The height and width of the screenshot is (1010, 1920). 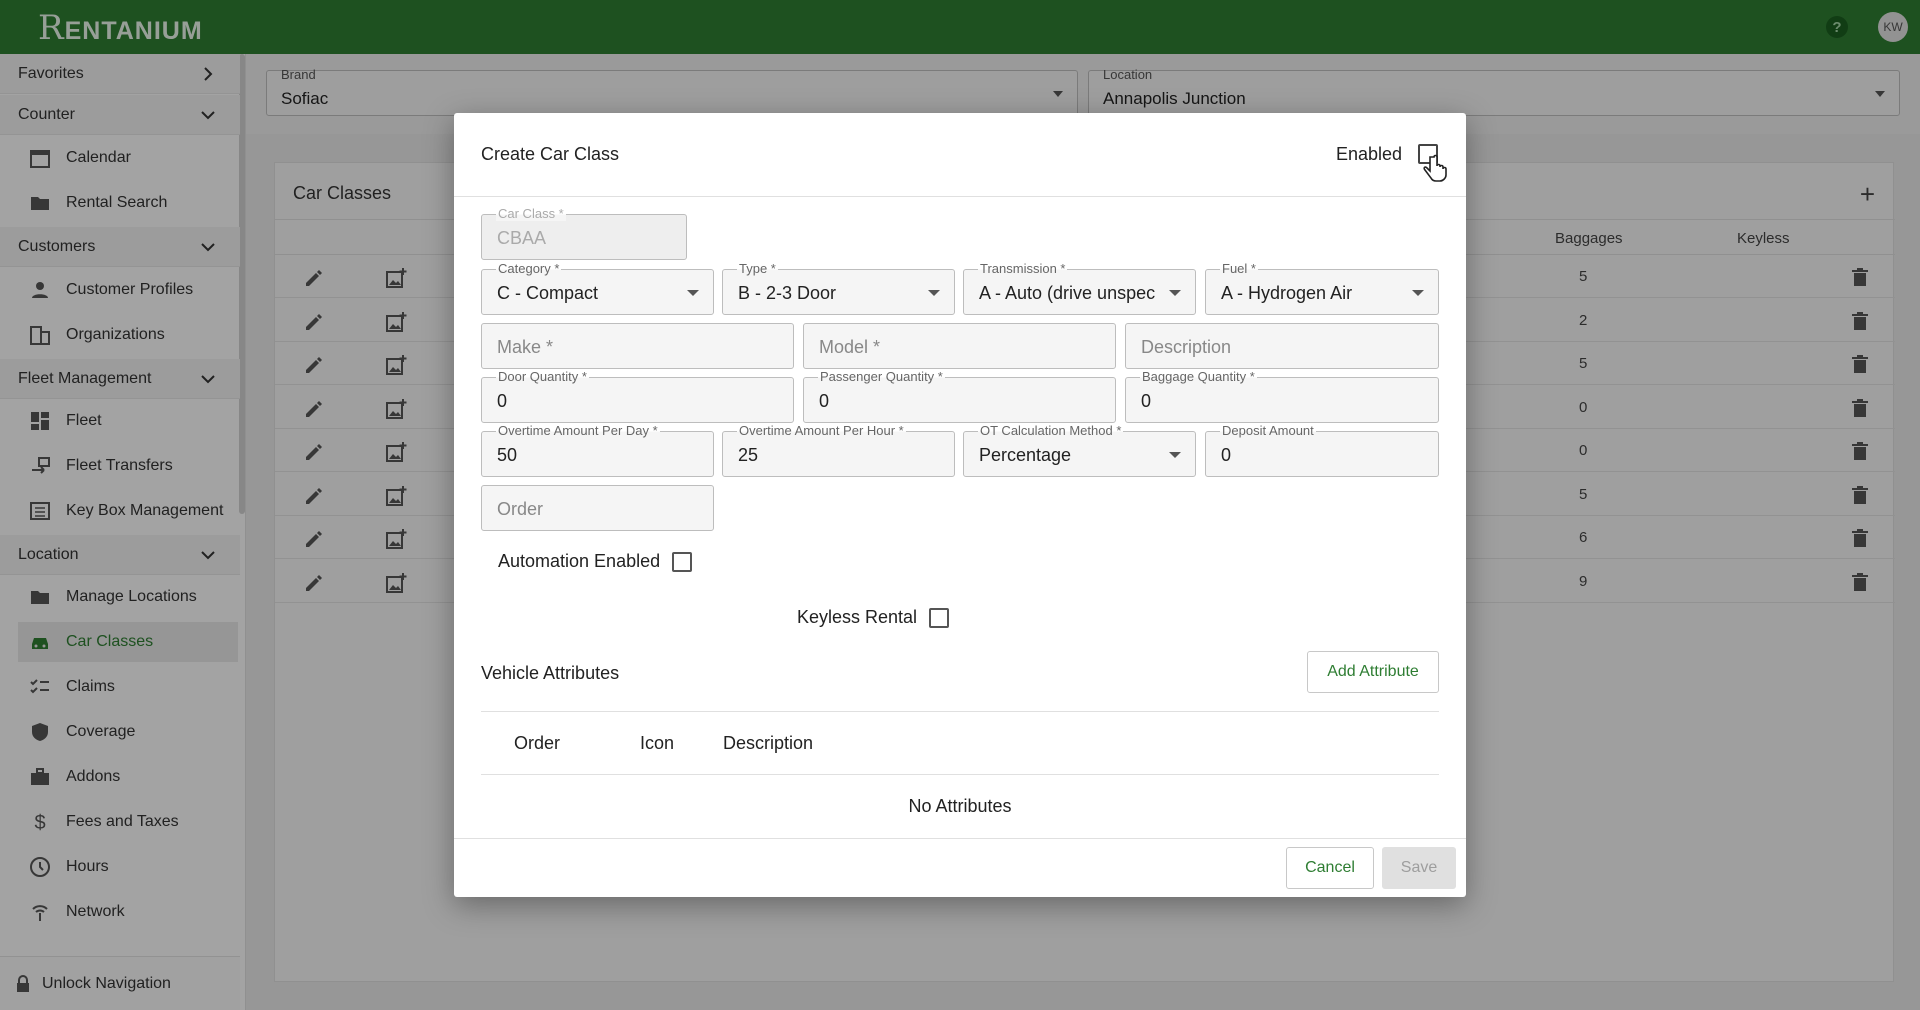 What do you see at coordinates (1186, 347) in the screenshot?
I see `description-placeholder: Description` at bounding box center [1186, 347].